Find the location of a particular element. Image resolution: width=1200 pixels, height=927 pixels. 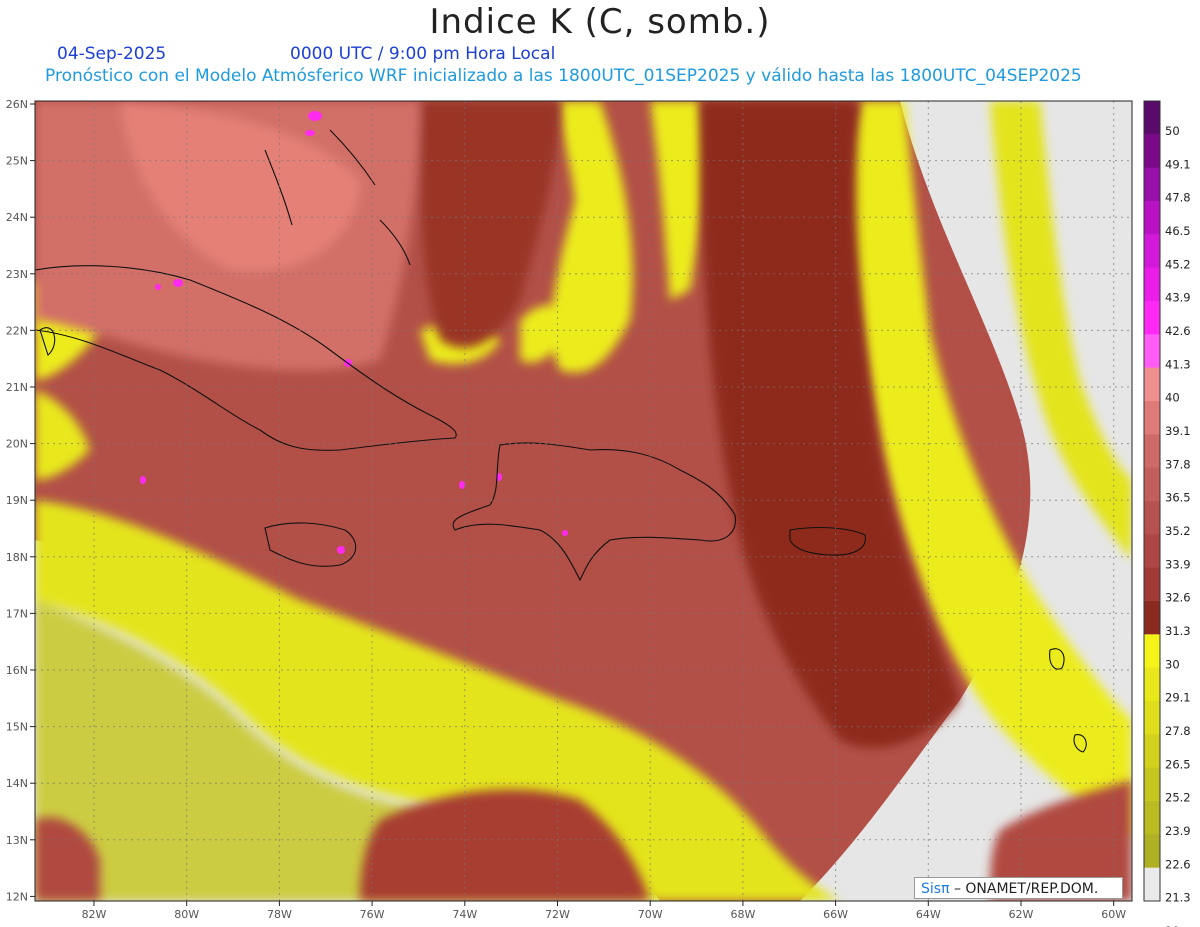

lat-label-18N: 18N is located at coordinates (17, 557).